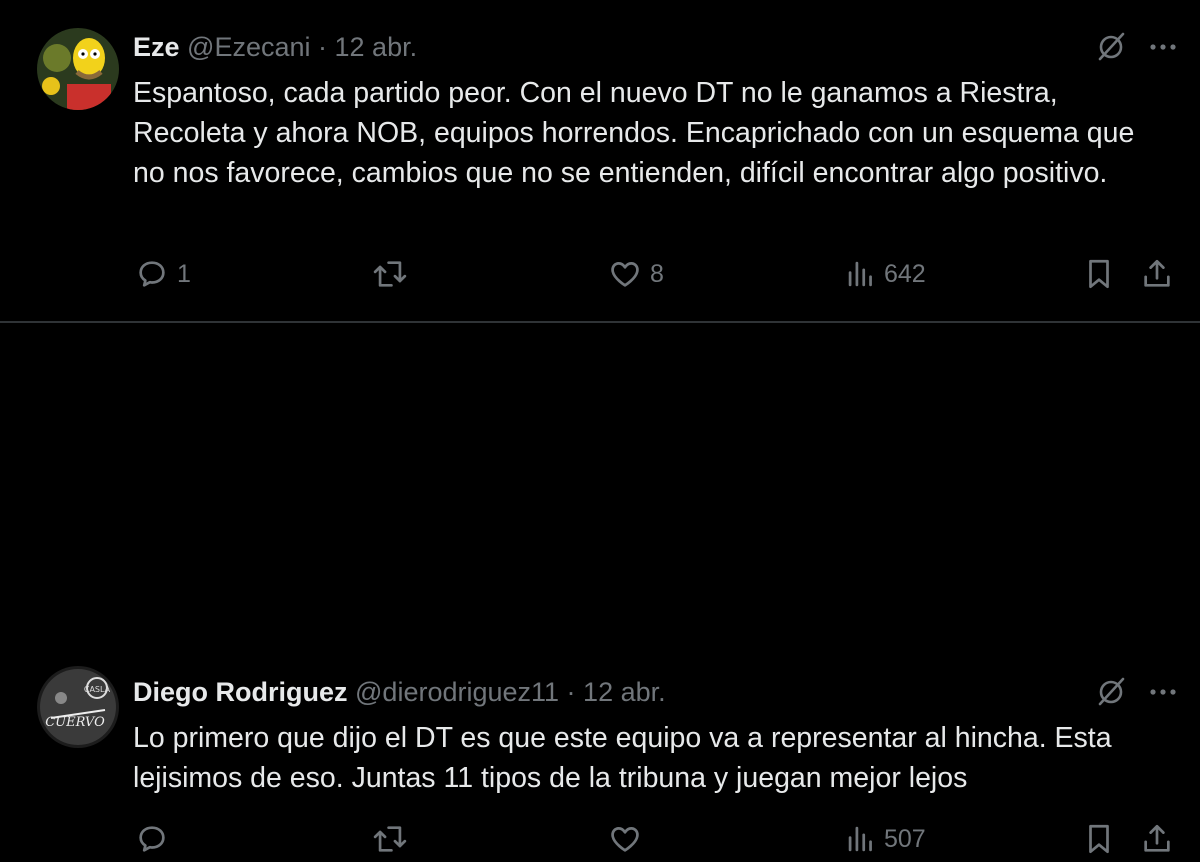  I want to click on view-count: 507, so click(905, 838).